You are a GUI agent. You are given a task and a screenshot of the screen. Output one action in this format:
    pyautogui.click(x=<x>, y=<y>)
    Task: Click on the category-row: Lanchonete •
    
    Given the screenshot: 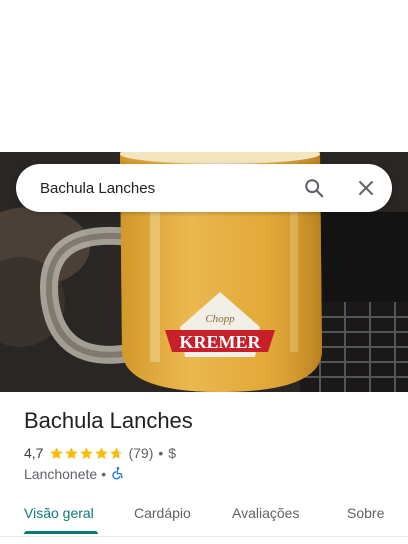 What is the action you would take?
    pyautogui.click(x=74, y=474)
    